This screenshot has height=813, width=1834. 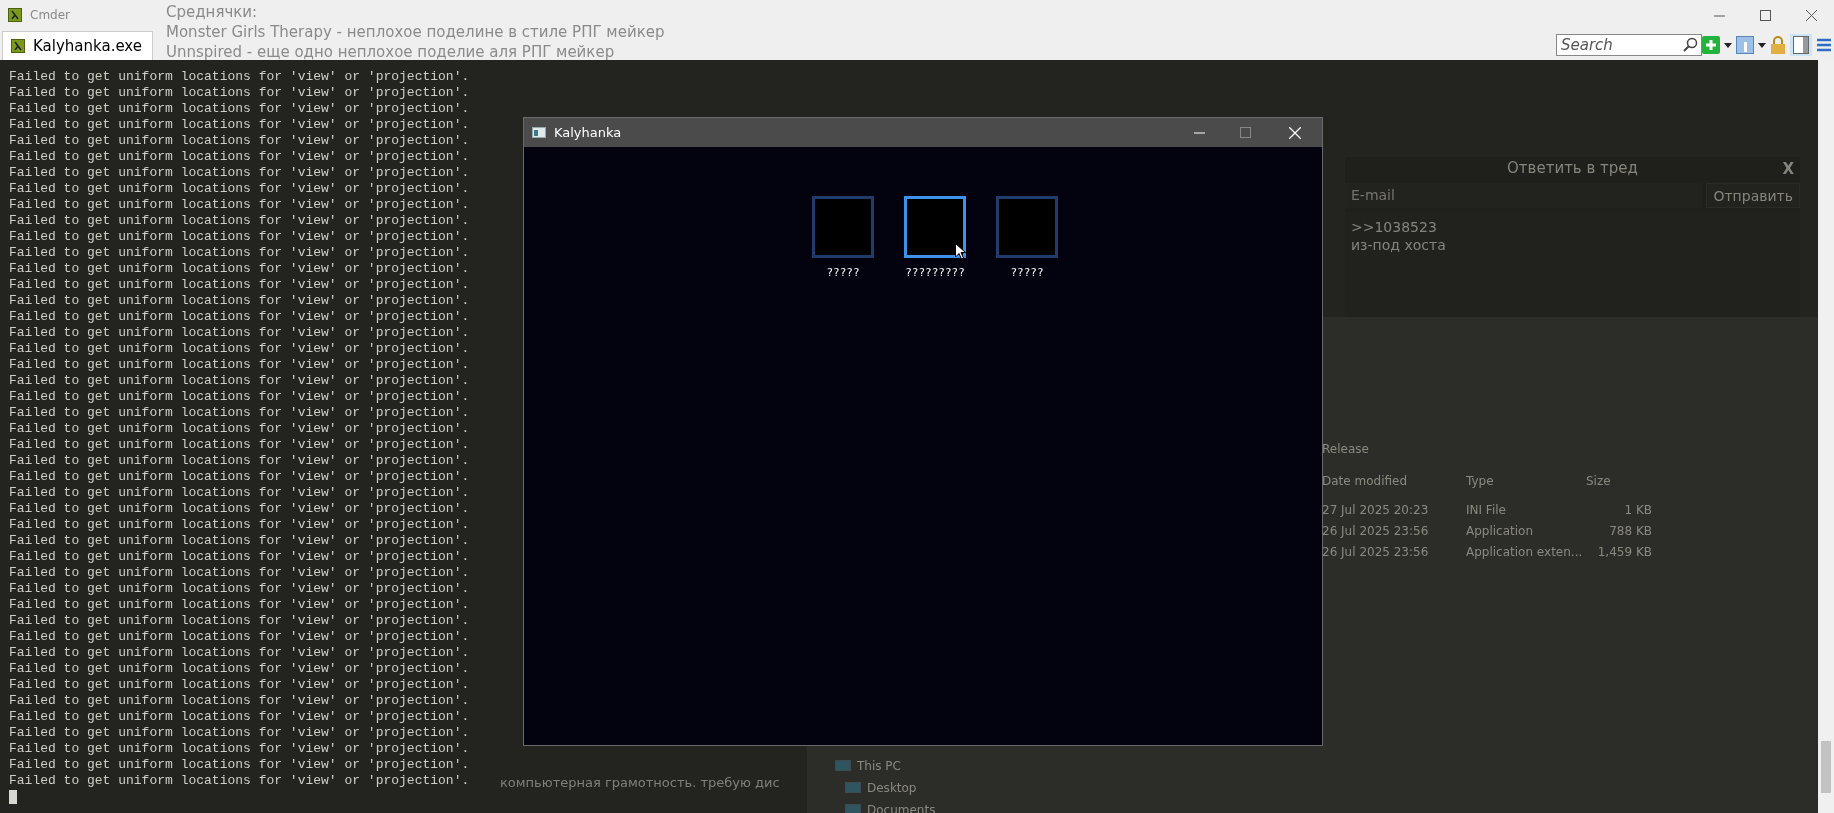 I want to click on menu-icon, so click(x=1824, y=45).